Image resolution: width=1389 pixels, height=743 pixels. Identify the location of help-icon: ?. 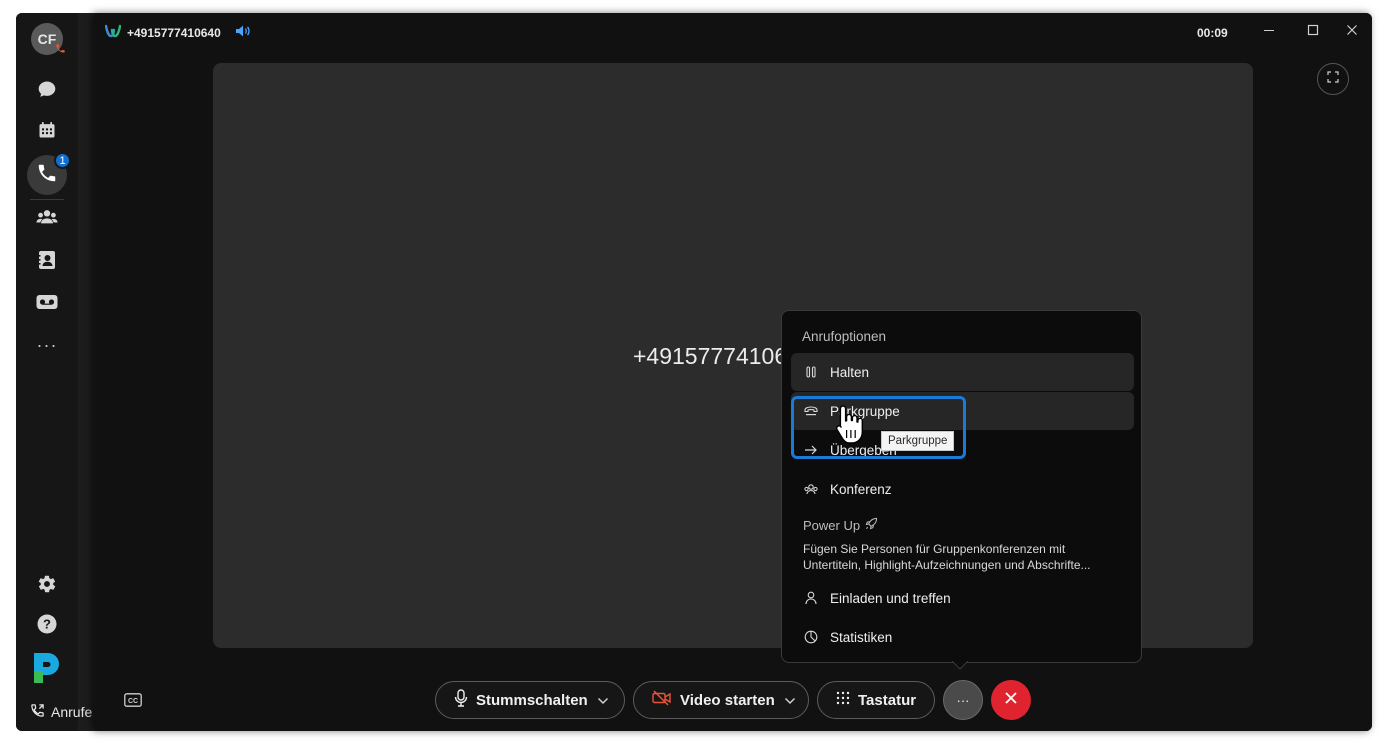
(47, 626).